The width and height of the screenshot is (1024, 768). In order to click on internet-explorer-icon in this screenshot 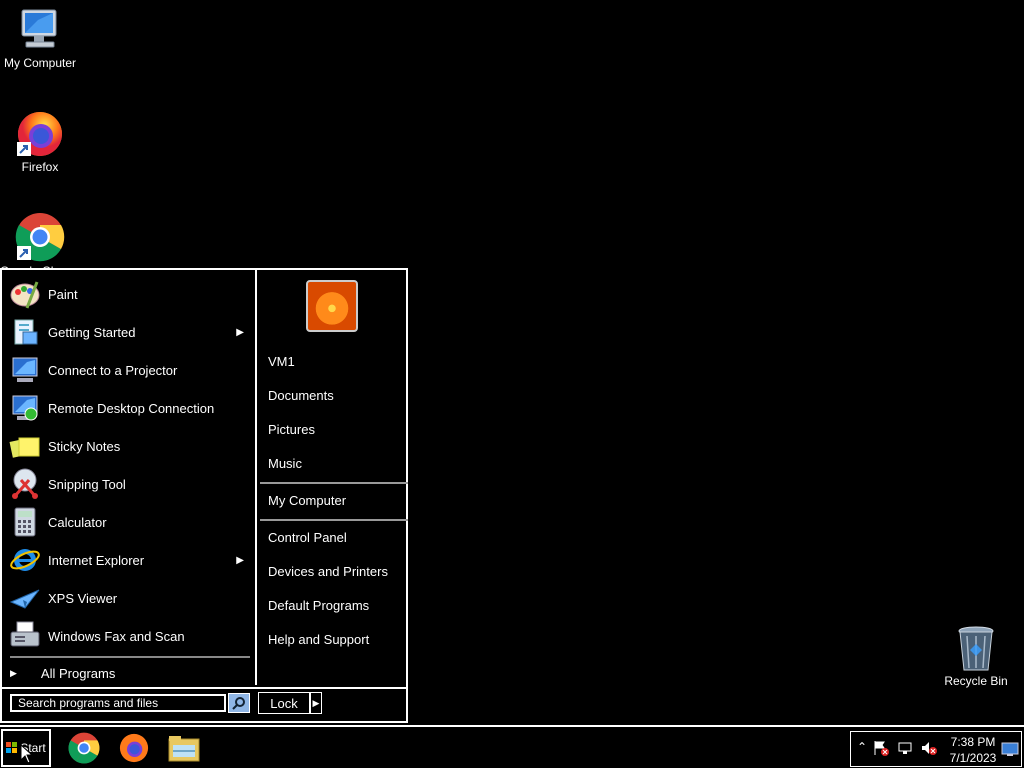, I will do `click(25, 560)`.